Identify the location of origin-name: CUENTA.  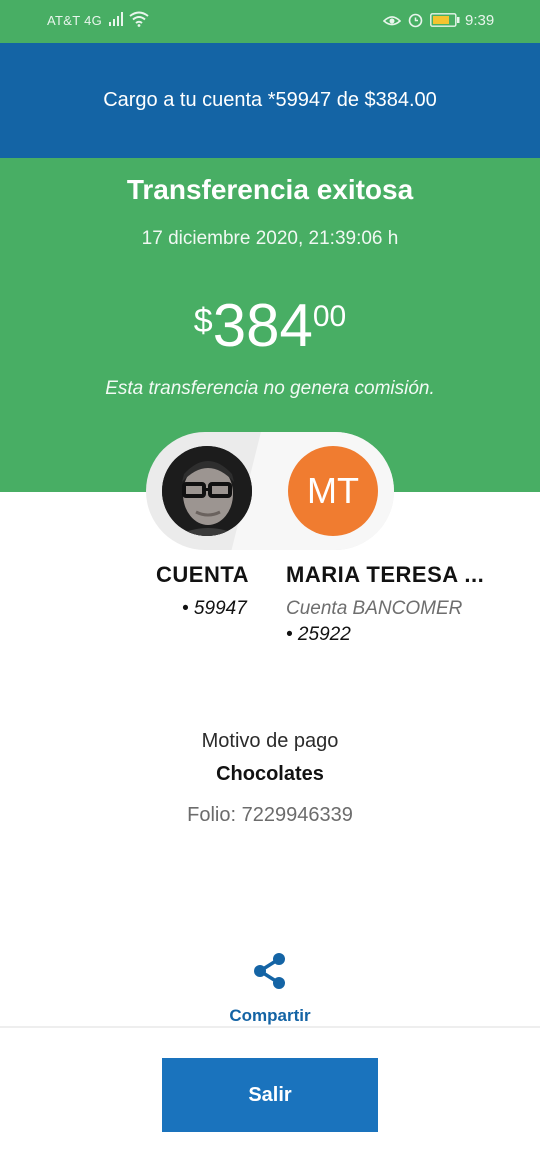
(203, 574).